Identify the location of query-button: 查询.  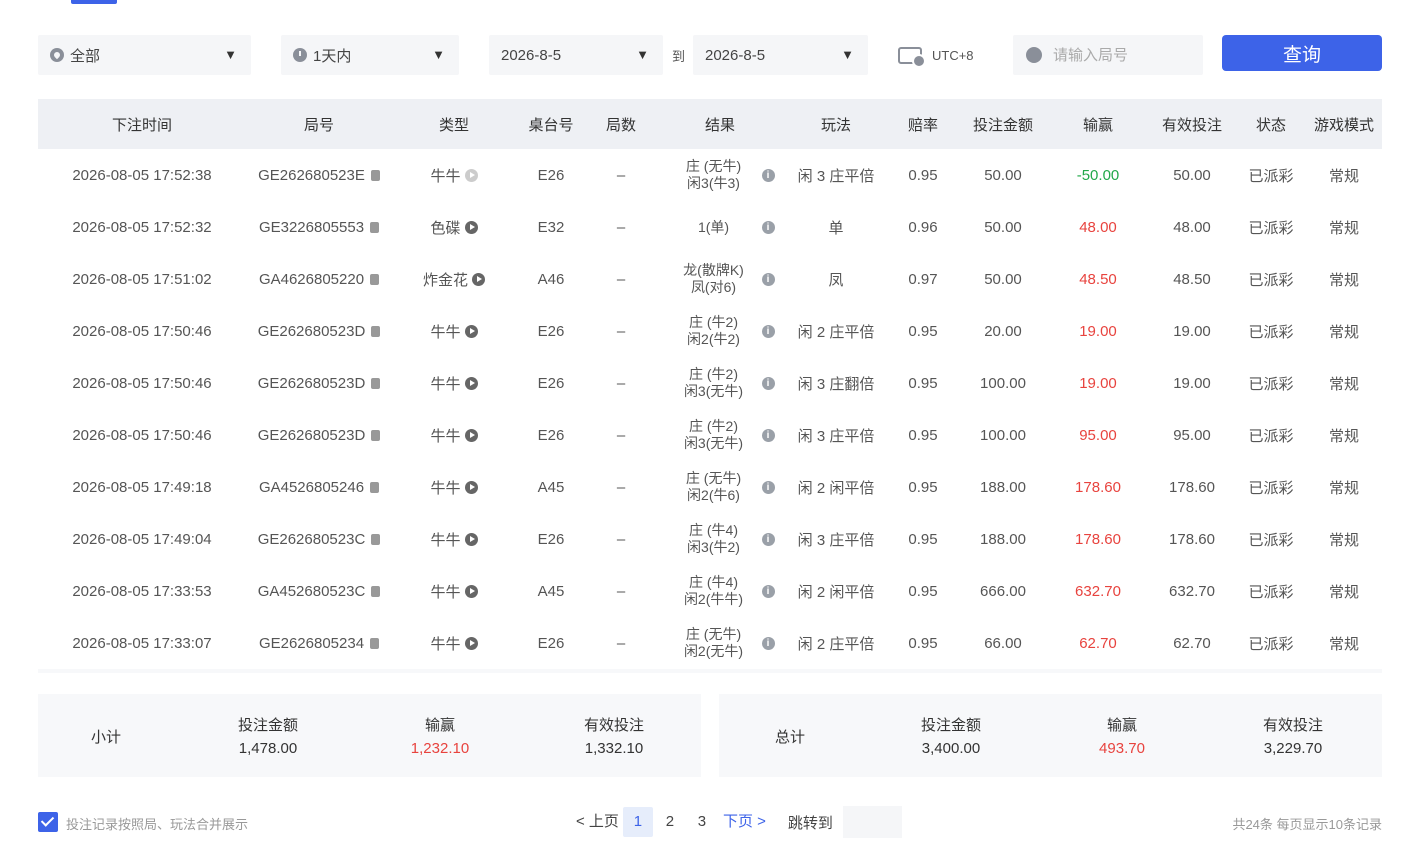
(1302, 53).